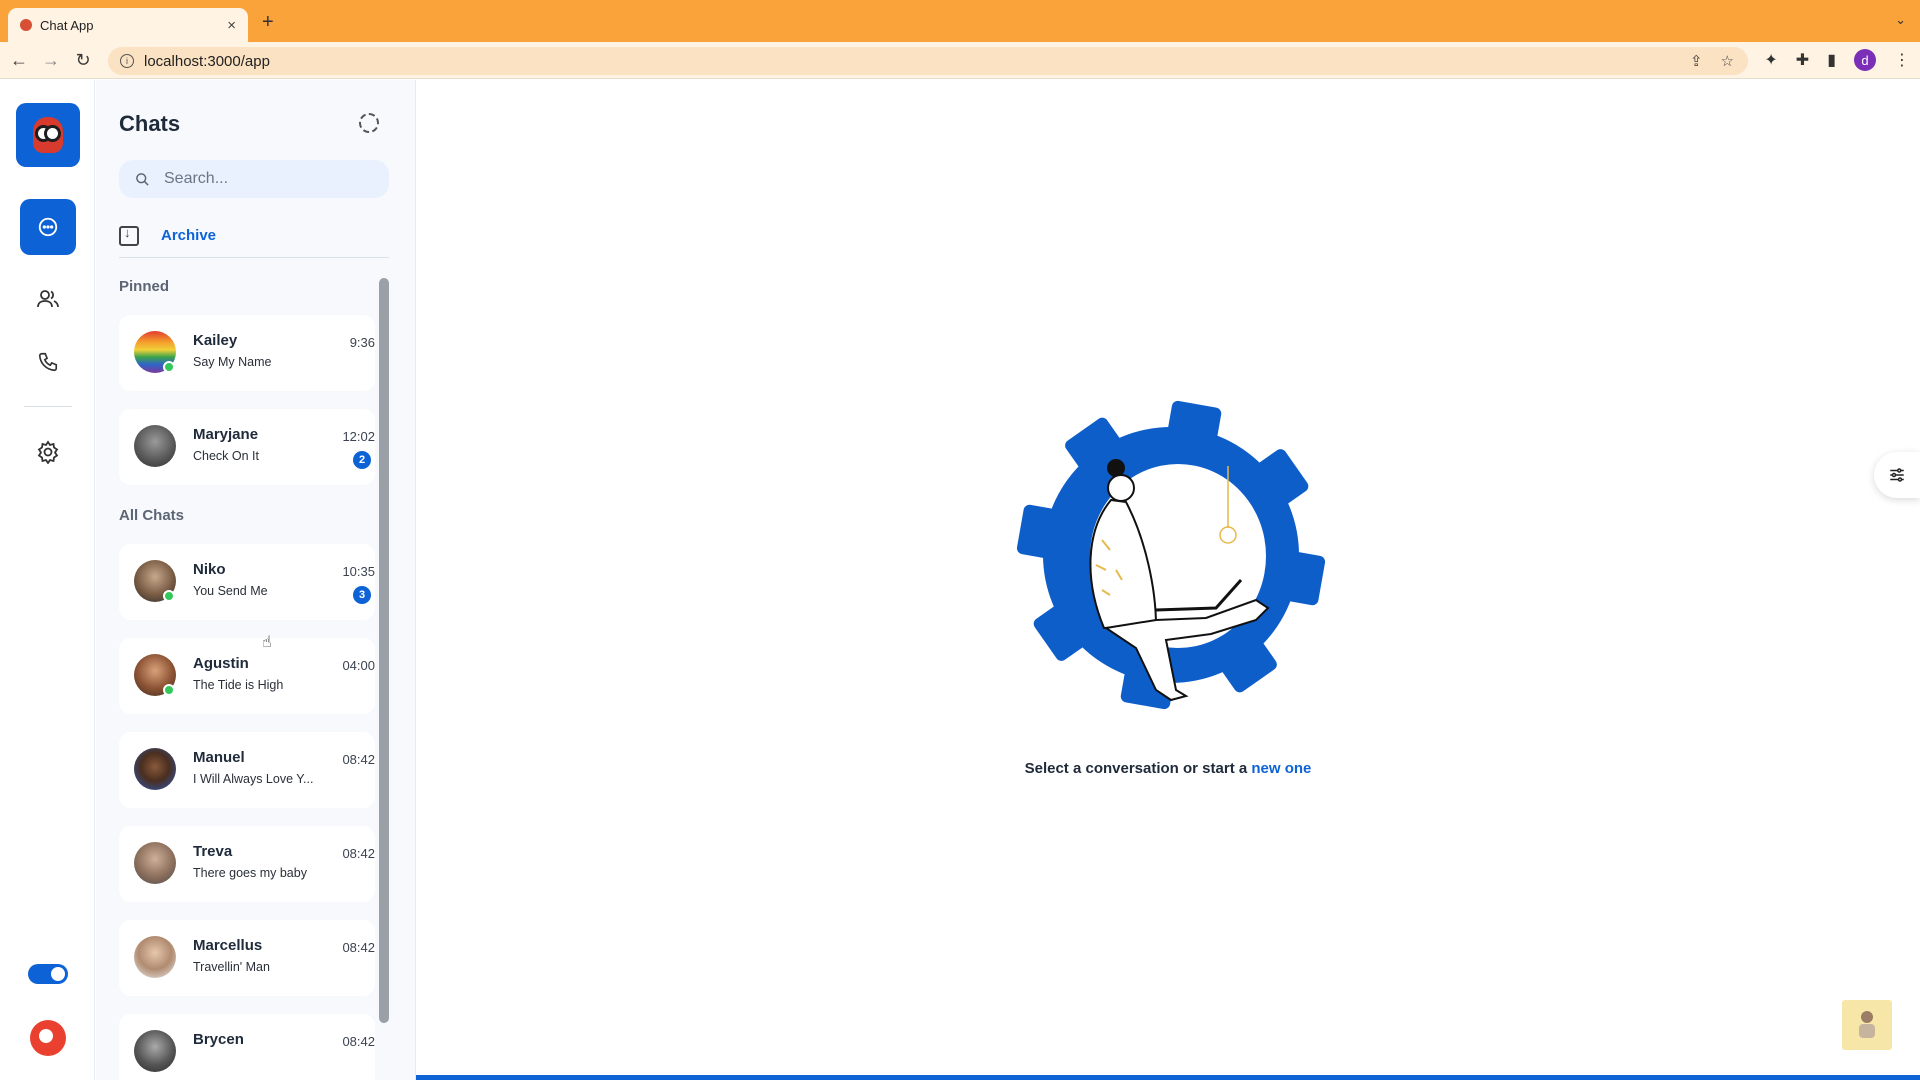 The height and width of the screenshot is (1080, 1920). What do you see at coordinates (1902, 60) in the screenshot?
I see `browser-menu-icon: ⋮` at bounding box center [1902, 60].